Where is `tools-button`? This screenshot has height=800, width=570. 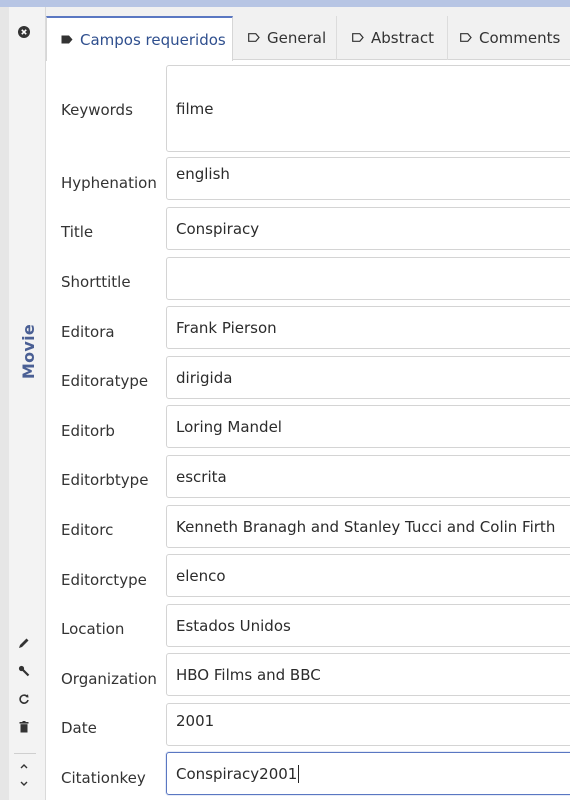
tools-button is located at coordinates (24, 673).